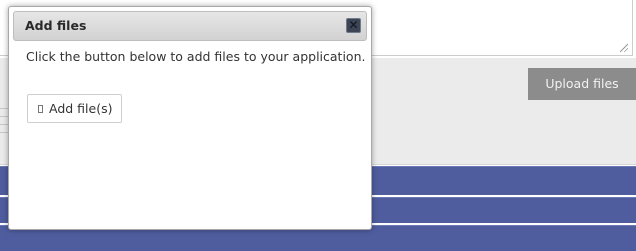 The width and height of the screenshot is (636, 251). What do you see at coordinates (624, 48) in the screenshot?
I see `resize-grip-icon` at bounding box center [624, 48].